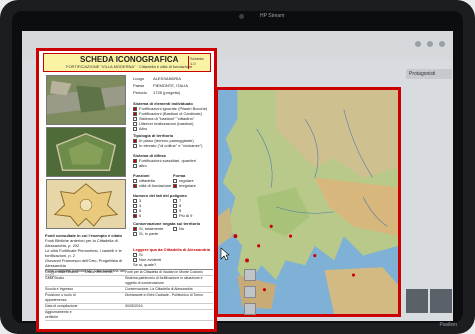  What do you see at coordinates (173, 165) in the screenshot?
I see `checkbox-system: altro` at bounding box center [173, 165].